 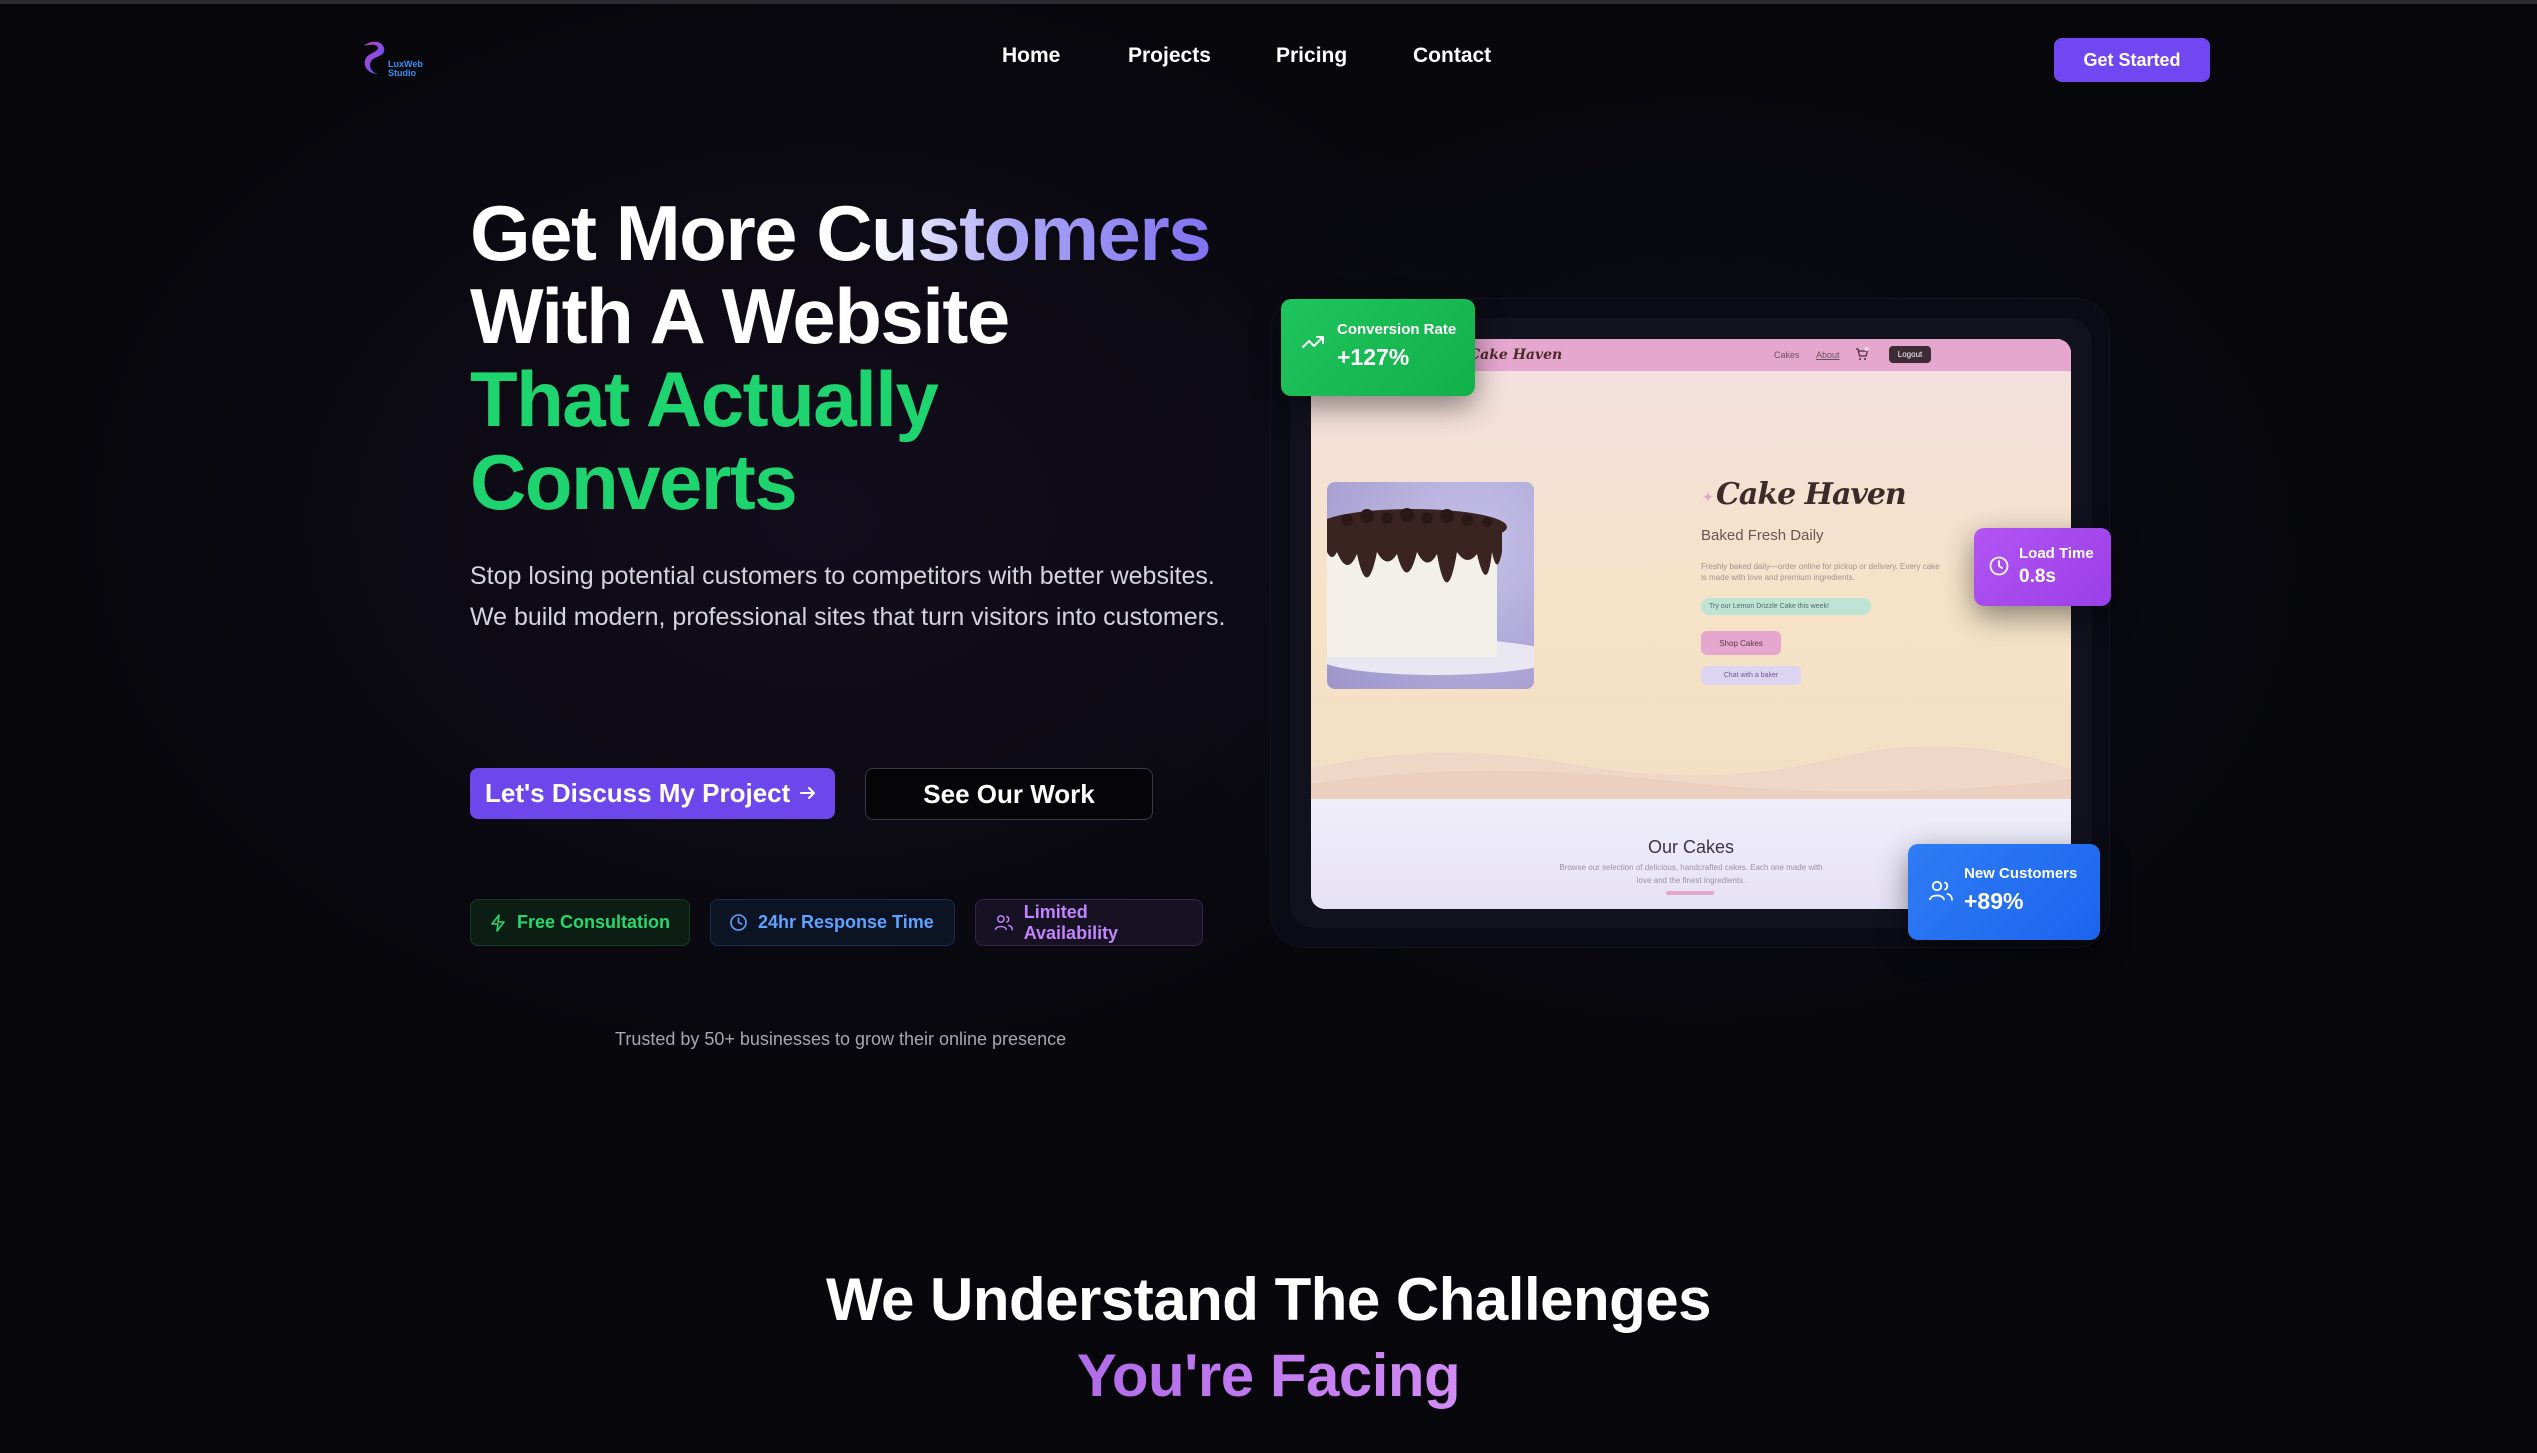 What do you see at coordinates (1031, 56) in the screenshot?
I see `nav-link-home: Home` at bounding box center [1031, 56].